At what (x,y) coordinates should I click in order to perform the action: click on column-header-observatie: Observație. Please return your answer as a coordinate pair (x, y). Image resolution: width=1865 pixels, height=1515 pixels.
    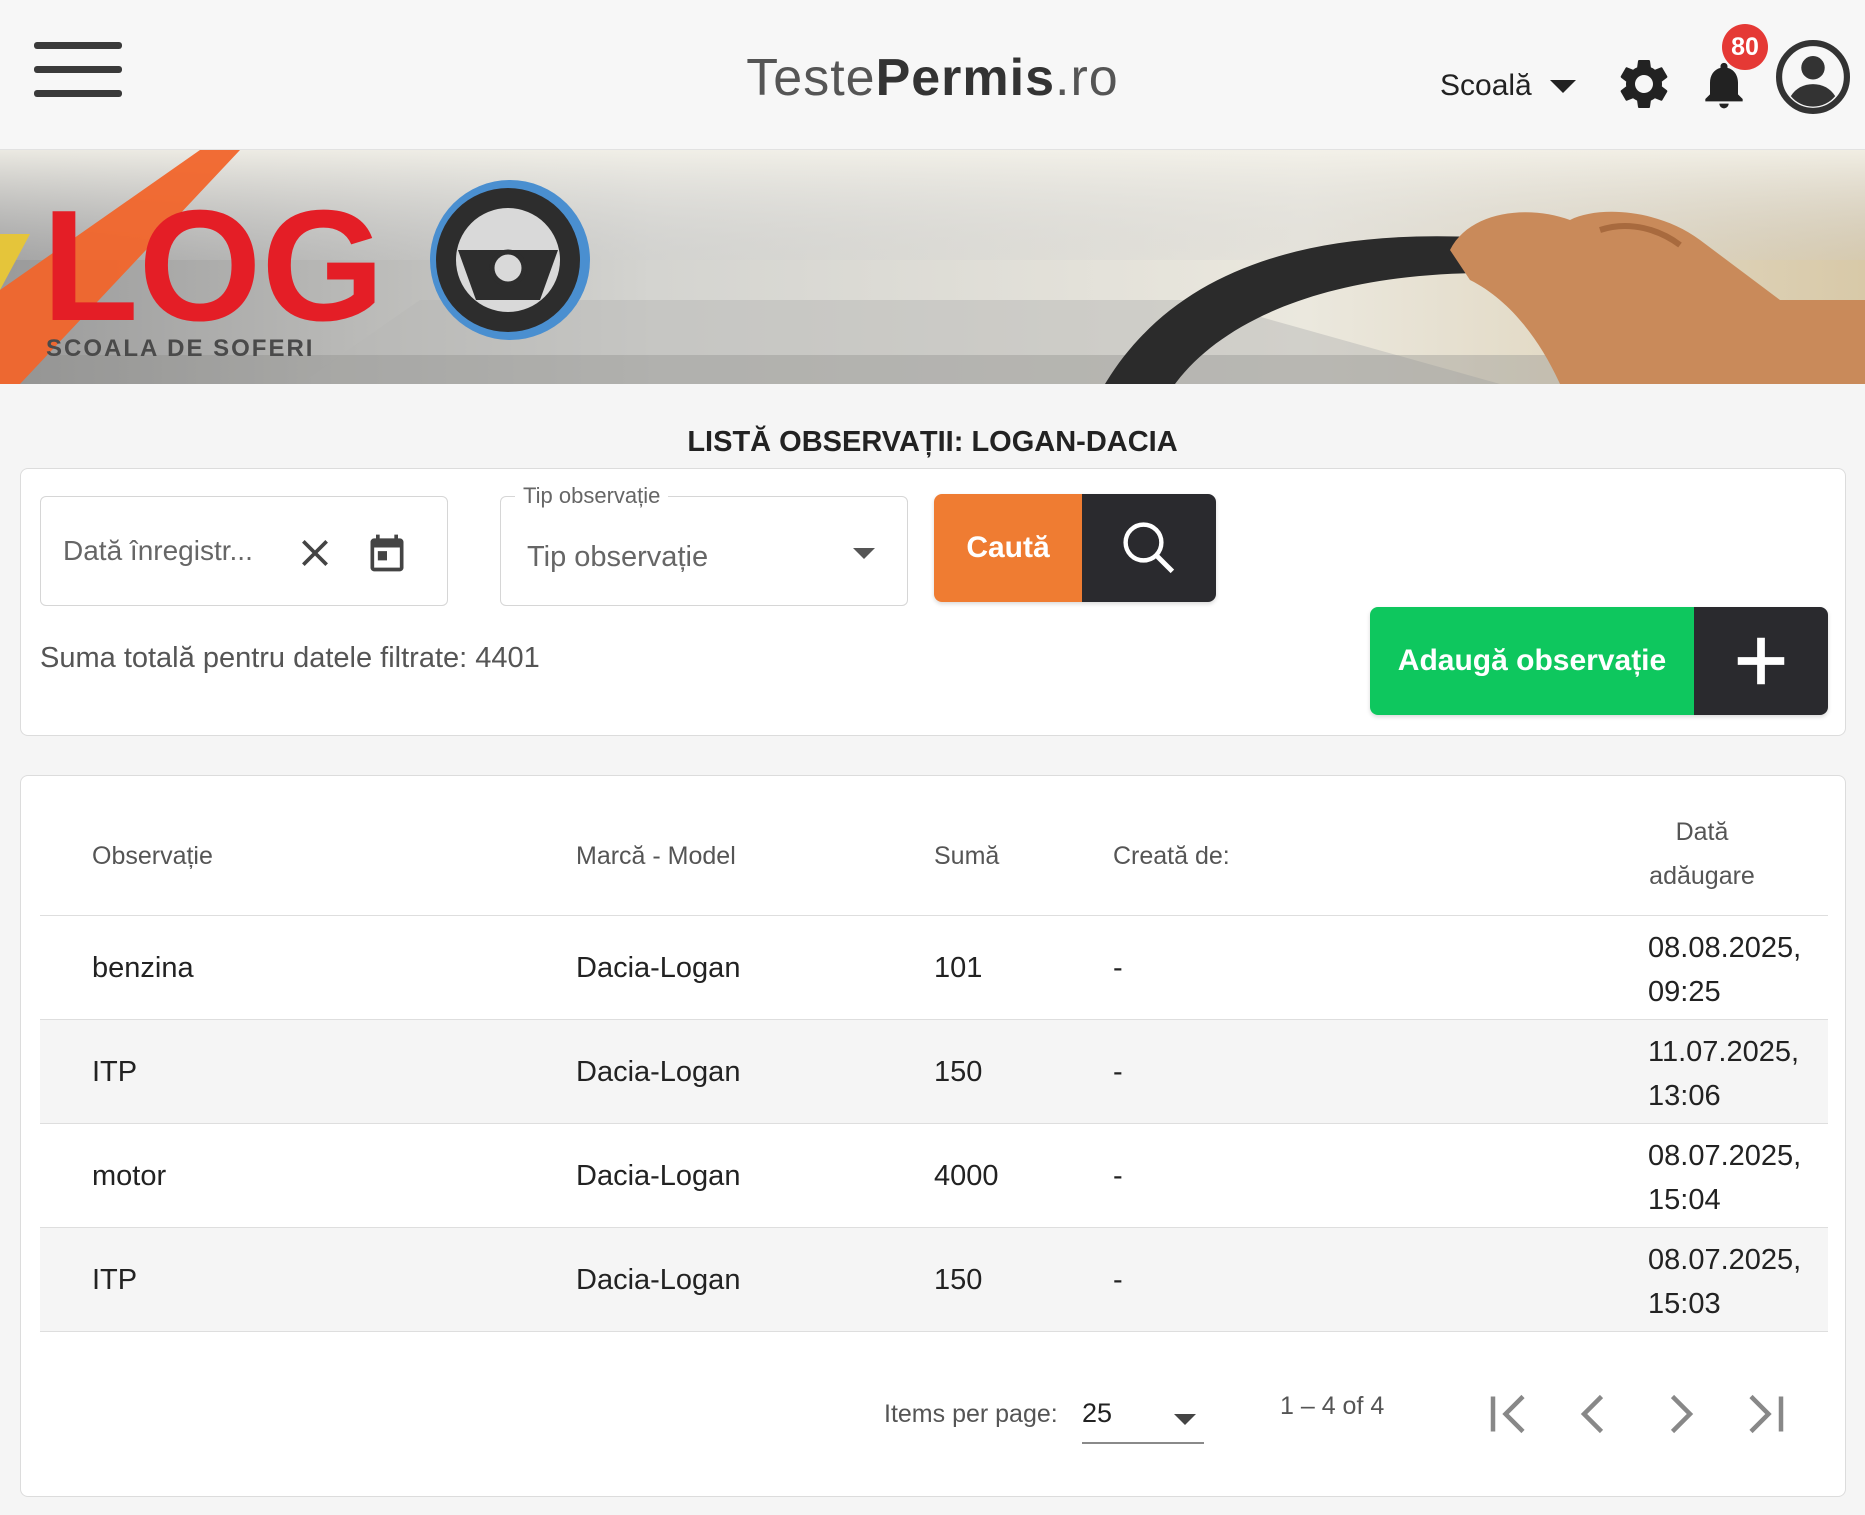
    Looking at the image, I should click on (152, 856).